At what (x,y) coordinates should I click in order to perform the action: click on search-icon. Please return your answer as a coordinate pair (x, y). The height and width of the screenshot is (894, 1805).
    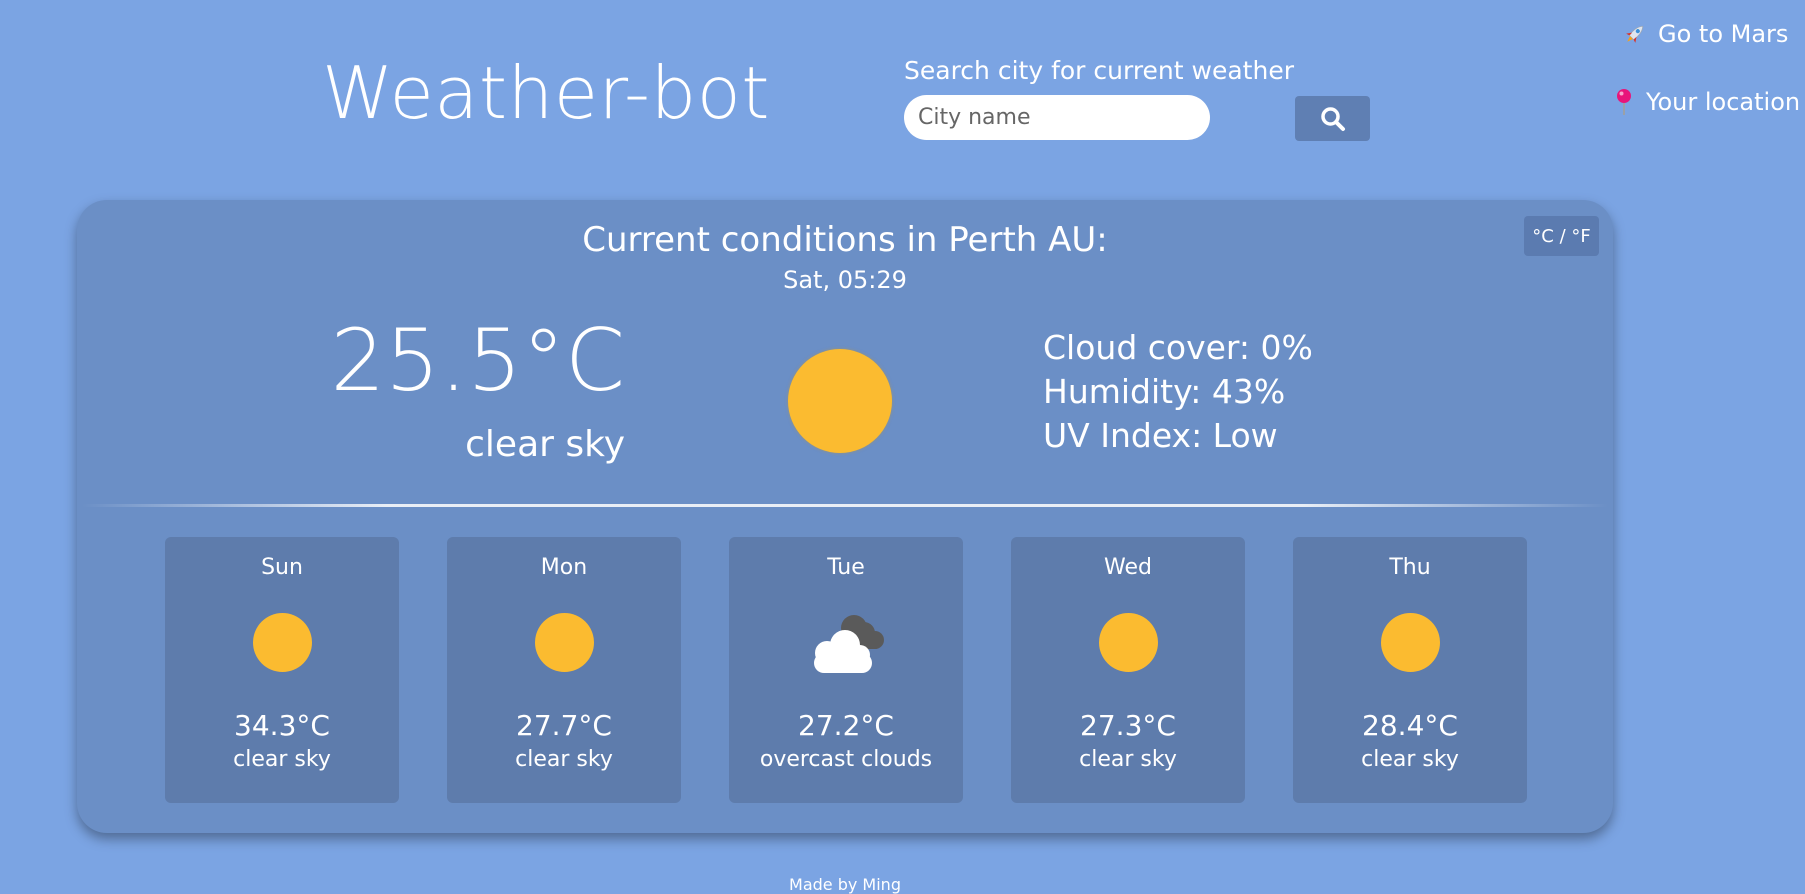
    Looking at the image, I should click on (1332, 118).